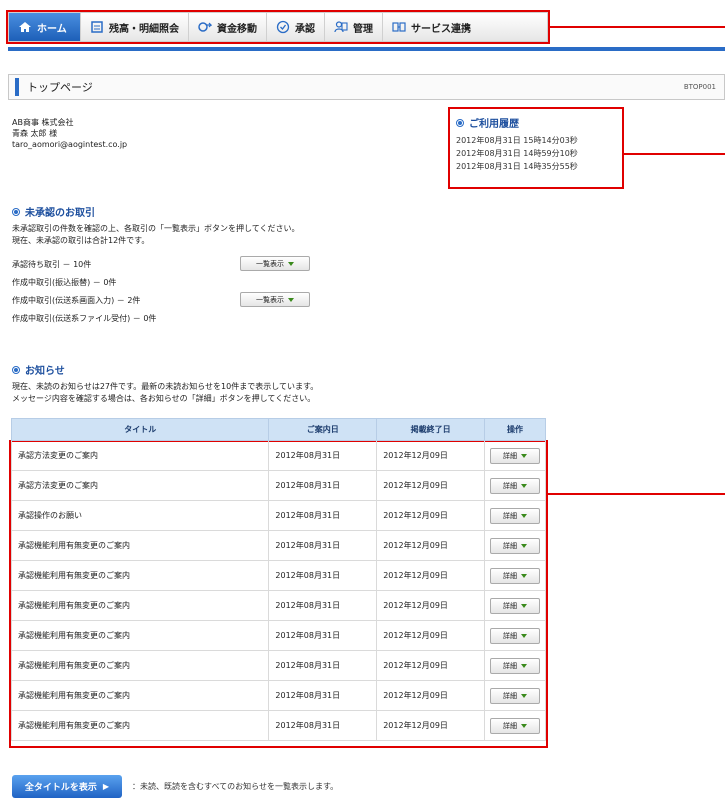 Image resolution: width=725 pixels, height=812 pixels. What do you see at coordinates (517, 140) in the screenshot?
I see `history-entry: 2012年08月31日 15時14分03秒` at bounding box center [517, 140].